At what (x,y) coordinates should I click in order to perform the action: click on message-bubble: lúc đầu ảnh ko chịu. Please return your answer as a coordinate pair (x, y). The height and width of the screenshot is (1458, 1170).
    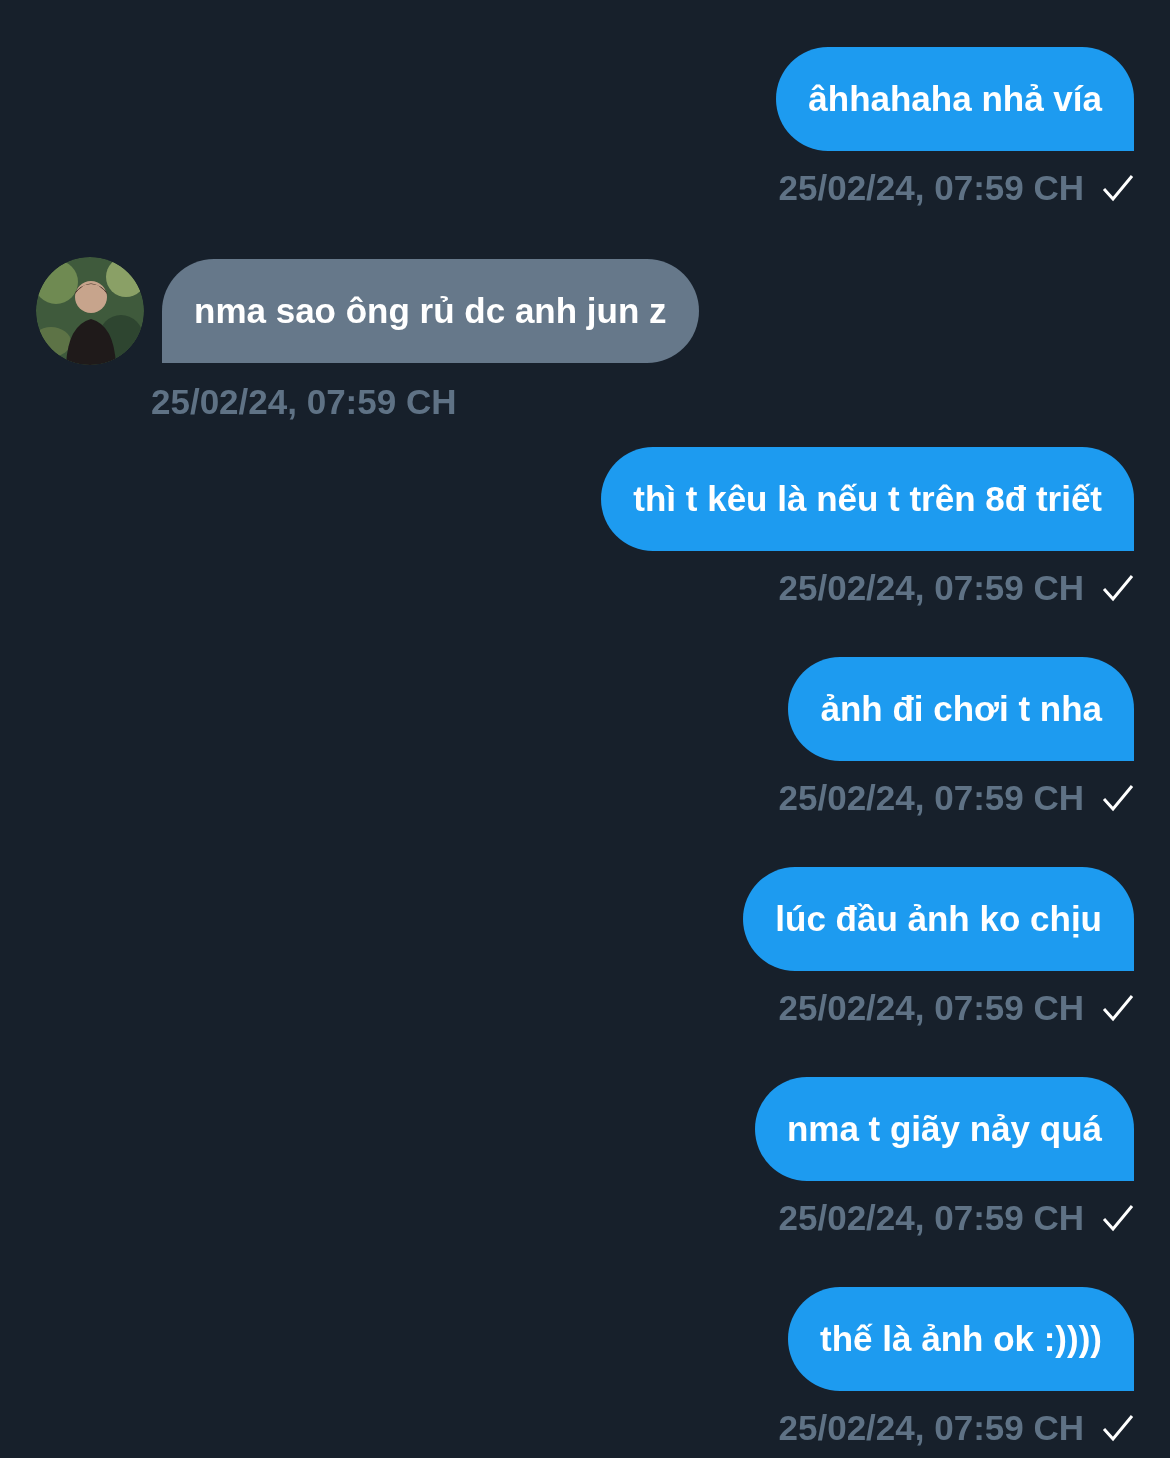
    Looking at the image, I should click on (938, 919).